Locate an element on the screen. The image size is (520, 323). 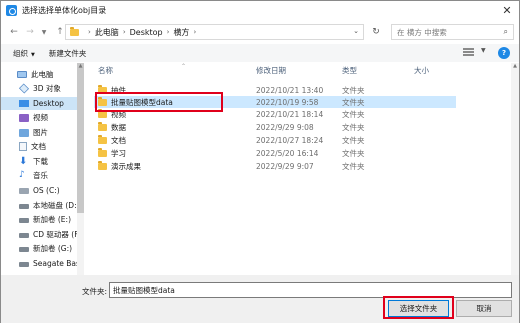
video-icon is located at coordinates (24, 117).